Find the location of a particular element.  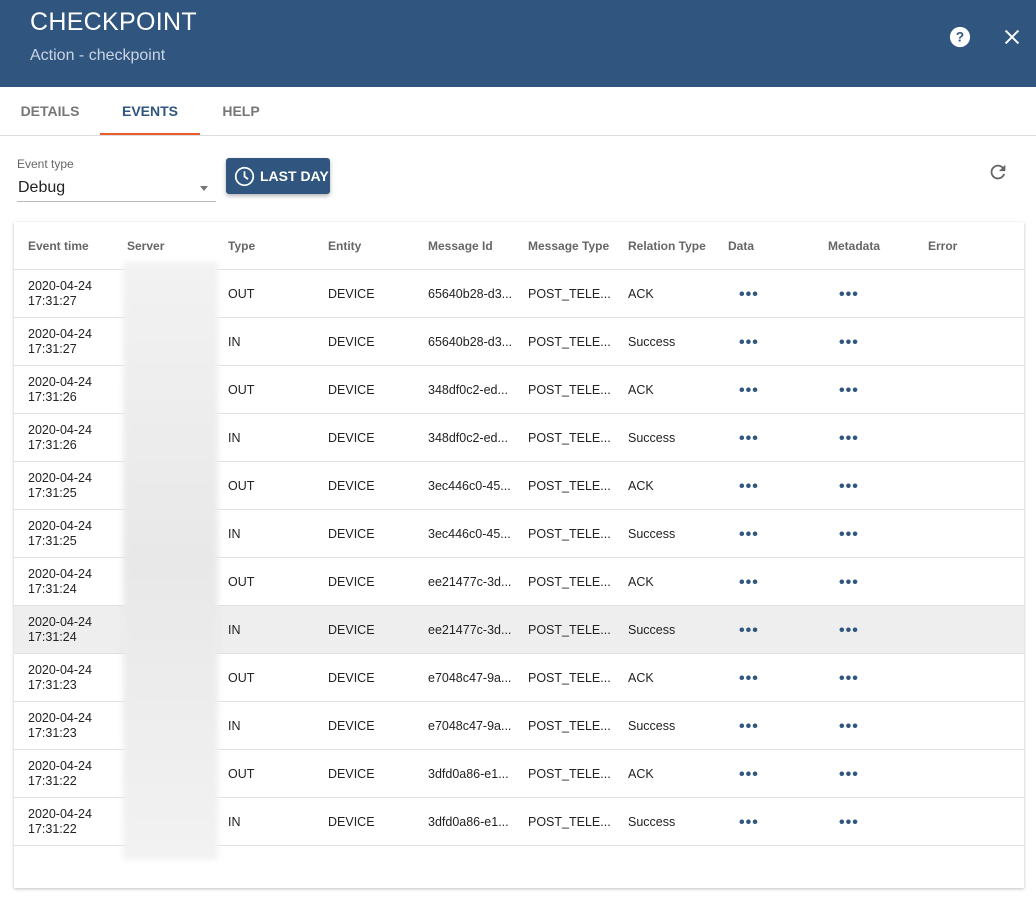

event-time-cell: 2020-04-24 17:31:27 is located at coordinates (60, 294).